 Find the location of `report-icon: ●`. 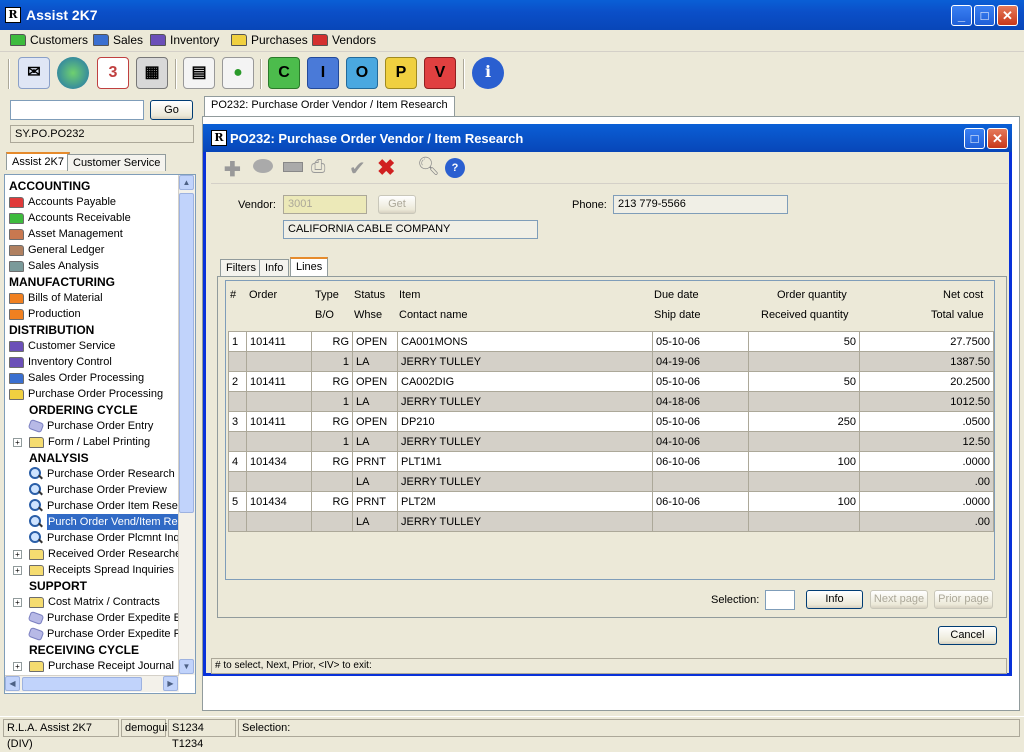

report-icon: ● is located at coordinates (238, 73).